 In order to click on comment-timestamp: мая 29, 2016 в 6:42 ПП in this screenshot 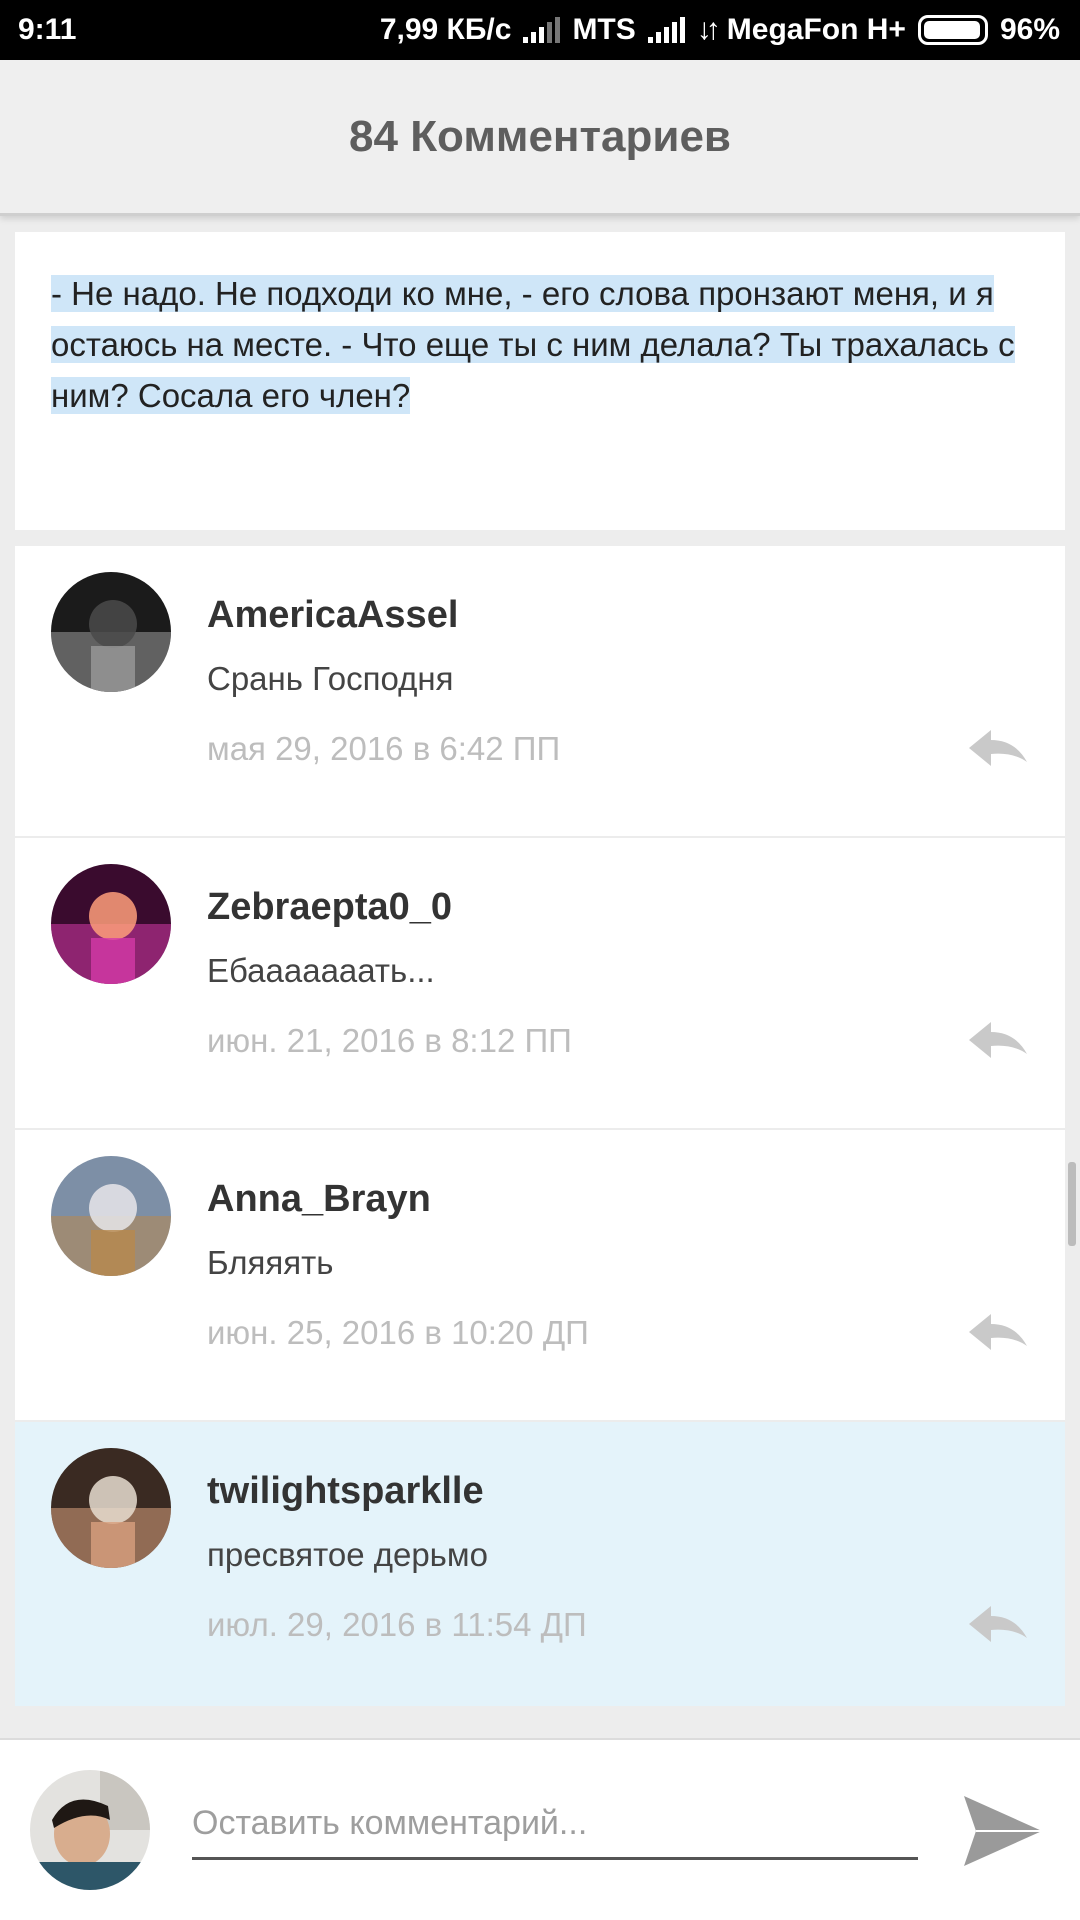, I will do `click(384, 748)`.